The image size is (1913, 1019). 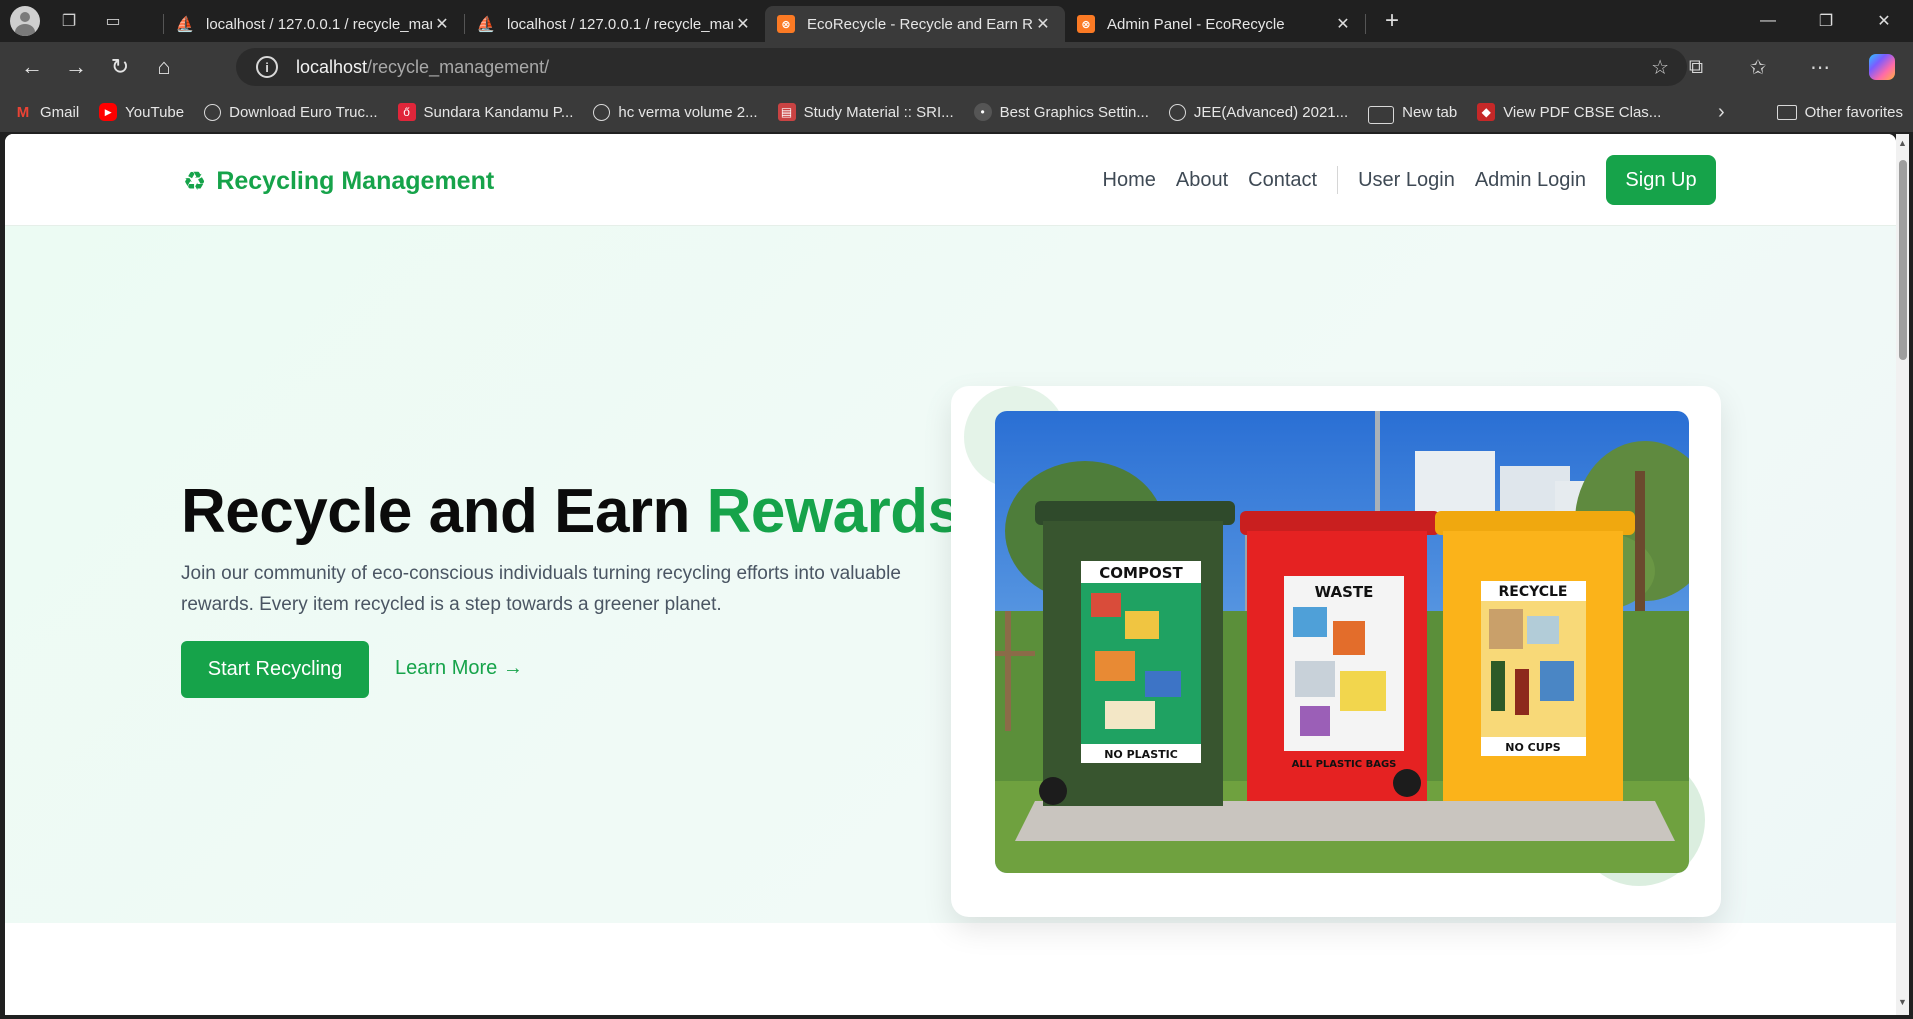 What do you see at coordinates (1902, 1004) in the screenshot?
I see `scroll-down-arrow-icon: ▼` at bounding box center [1902, 1004].